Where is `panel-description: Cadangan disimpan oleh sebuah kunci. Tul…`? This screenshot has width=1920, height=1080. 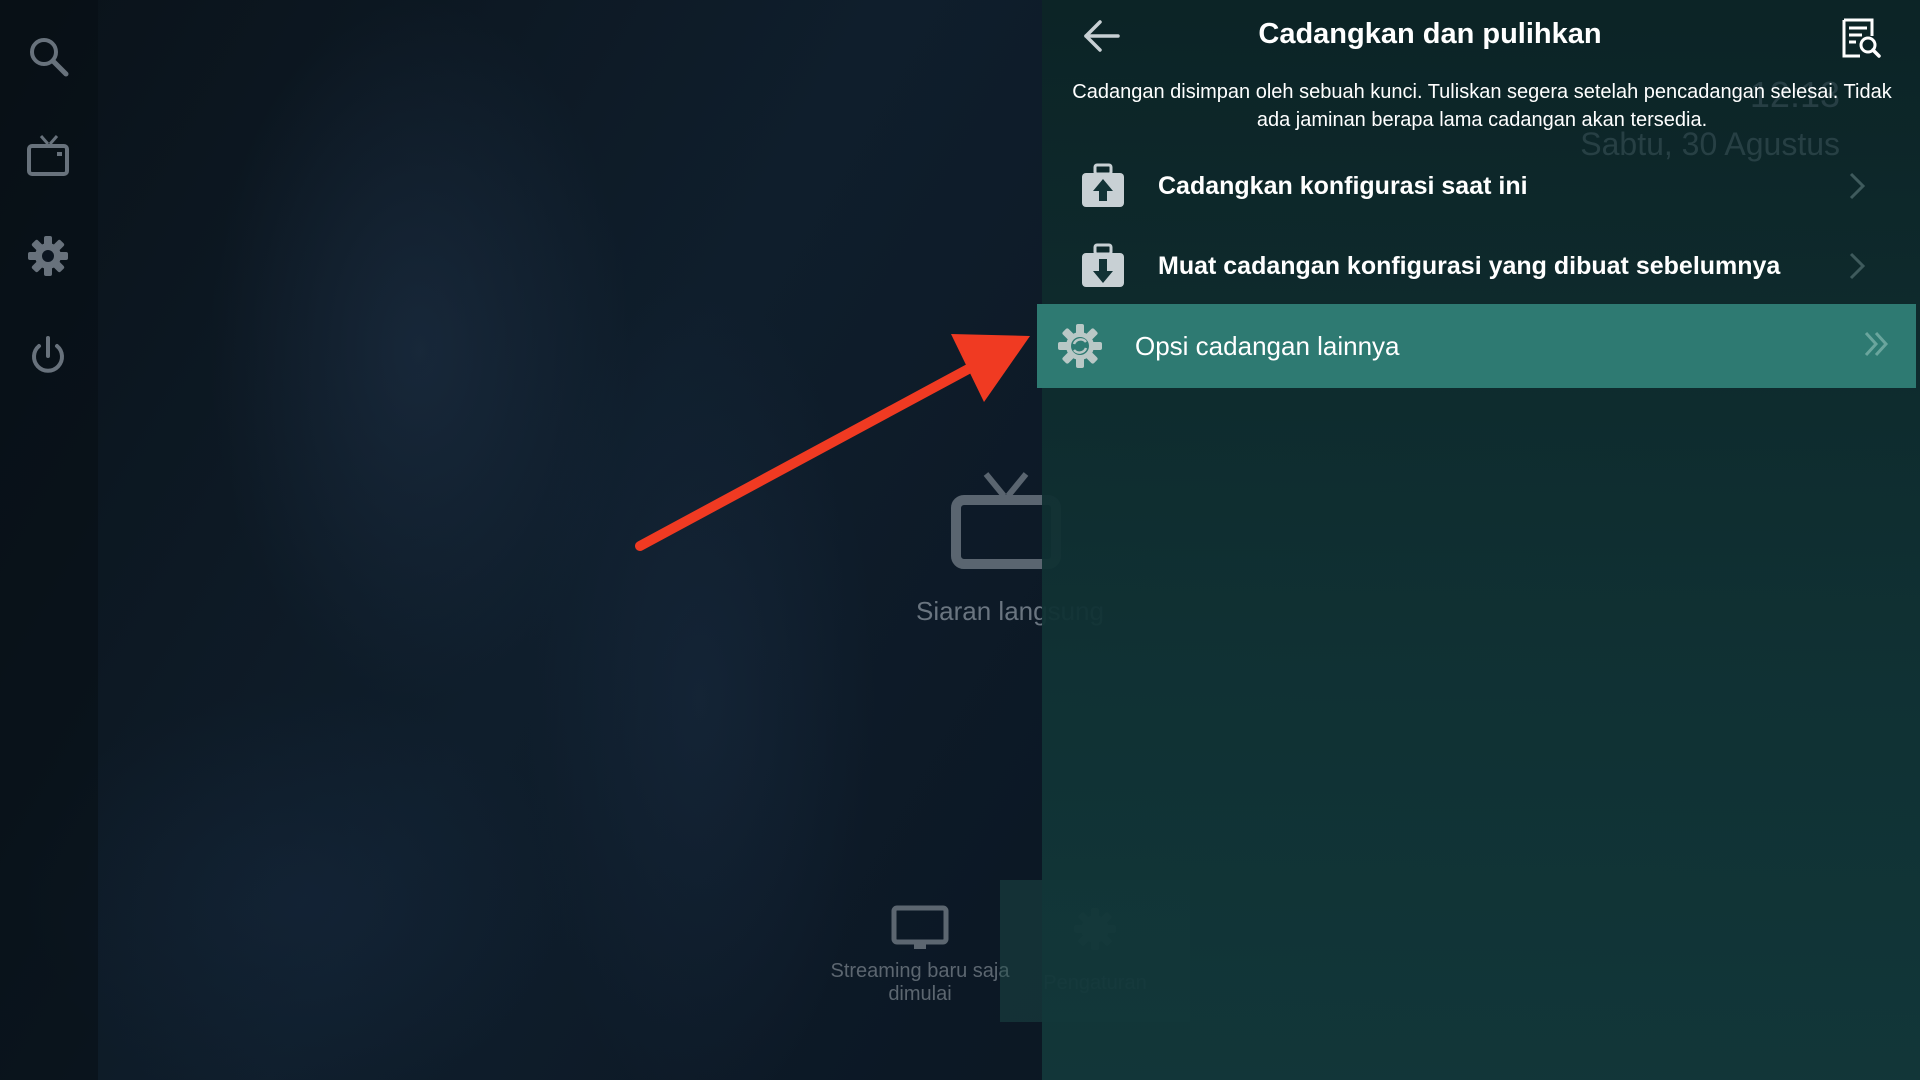
panel-description: Cadangan disimpan oleh sebuah kunci. Tul… is located at coordinates (1482, 106).